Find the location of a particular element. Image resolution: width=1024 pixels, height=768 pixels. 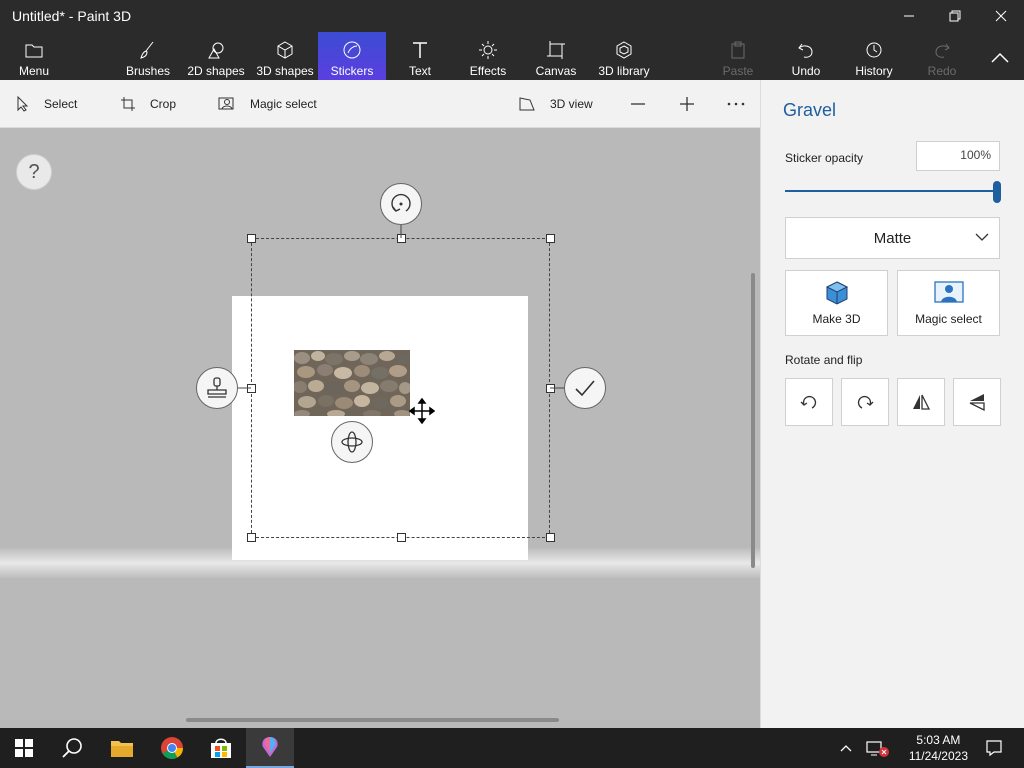

restore-icon is located at coordinates (955, 16).